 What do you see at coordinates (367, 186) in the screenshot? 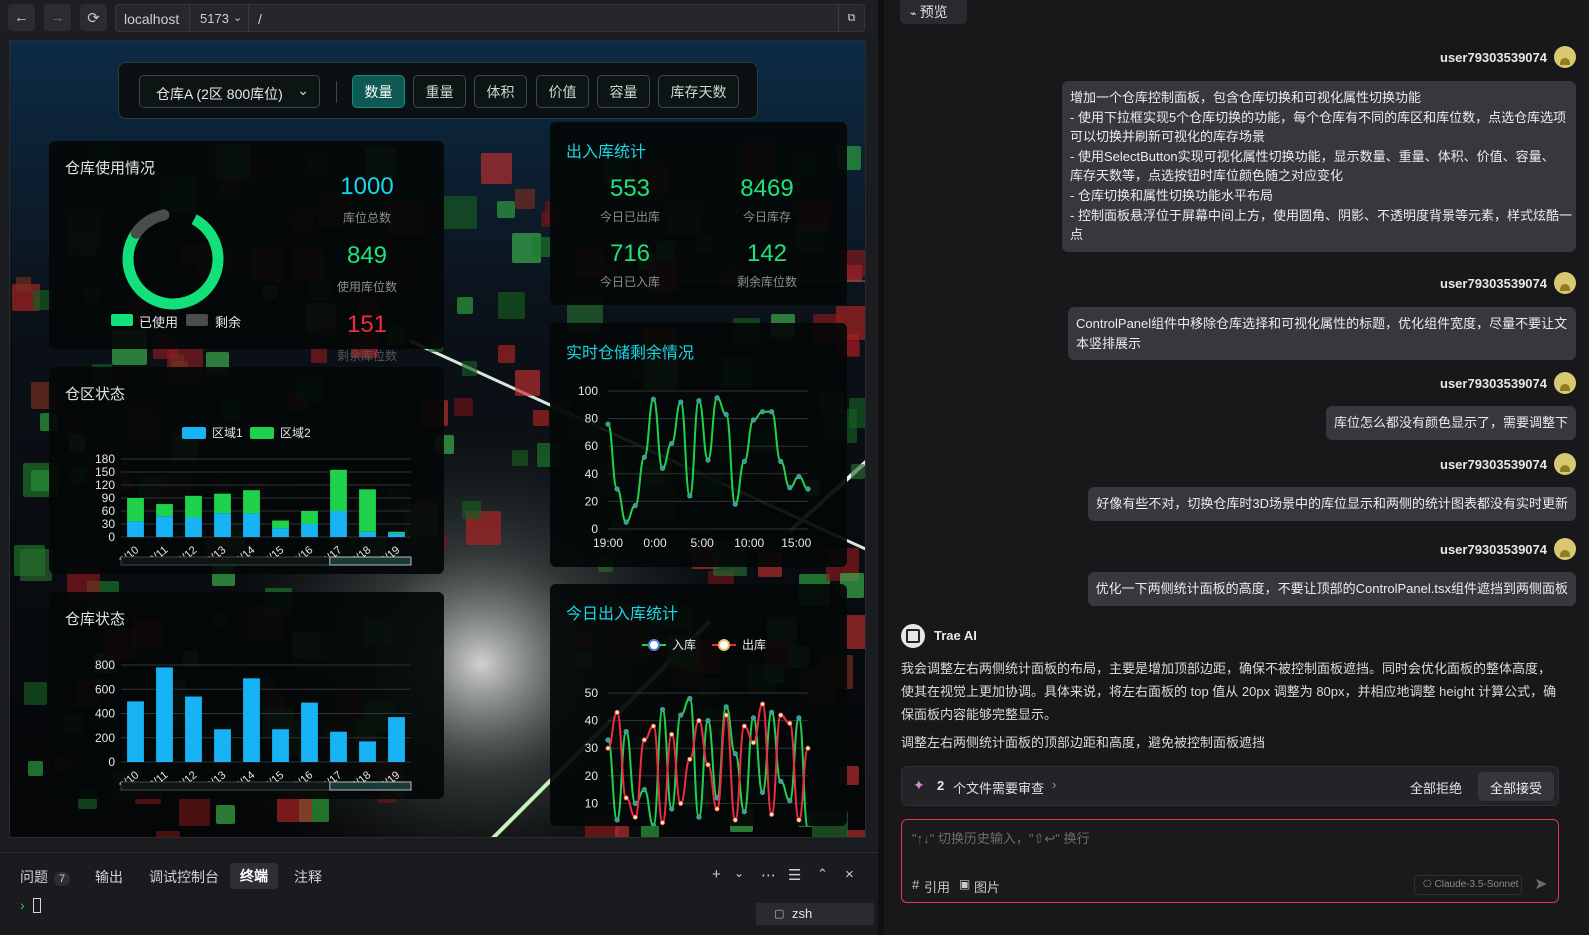
I see `total-slots-value: 1000` at bounding box center [367, 186].